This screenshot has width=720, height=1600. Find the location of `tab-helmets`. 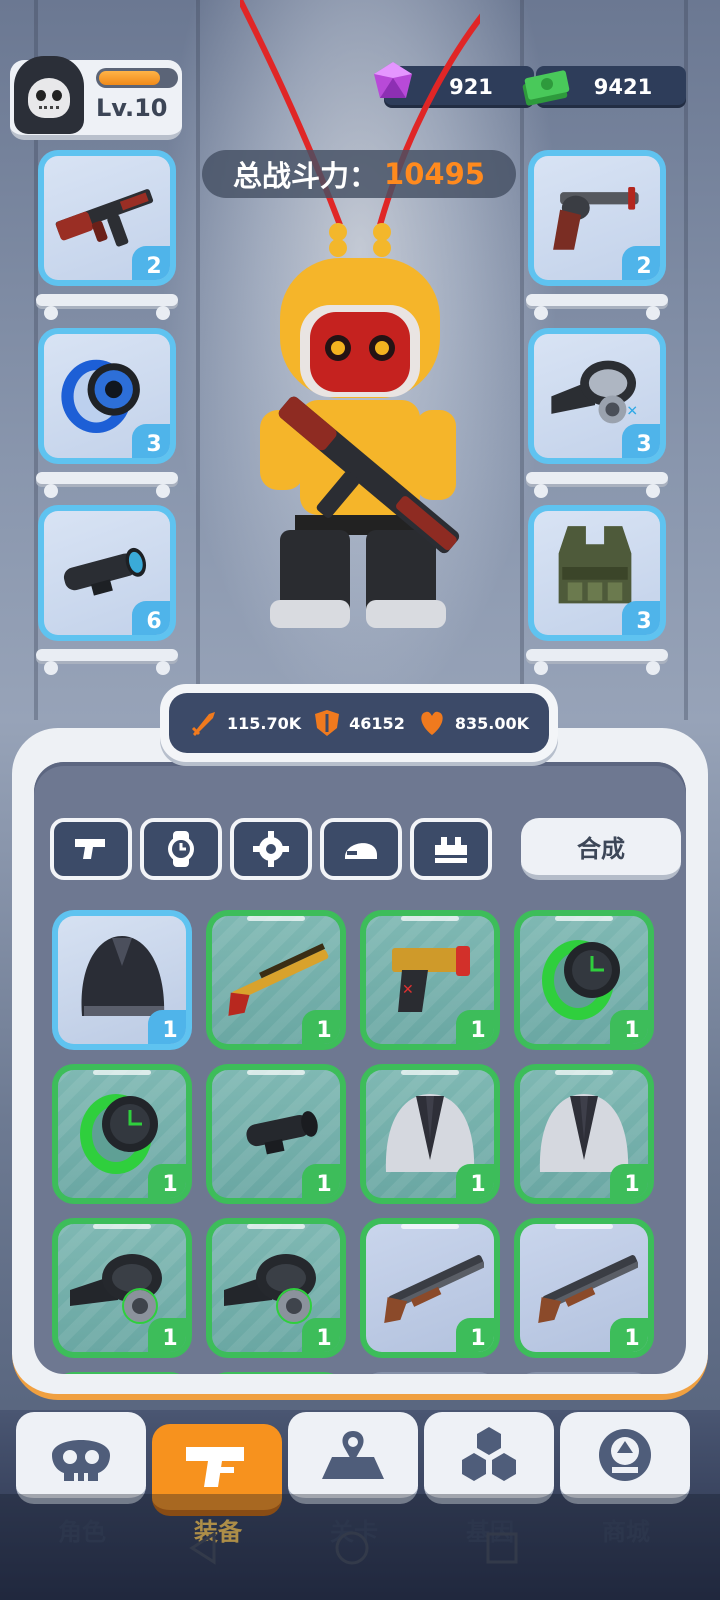

tab-helmets is located at coordinates (361, 849).